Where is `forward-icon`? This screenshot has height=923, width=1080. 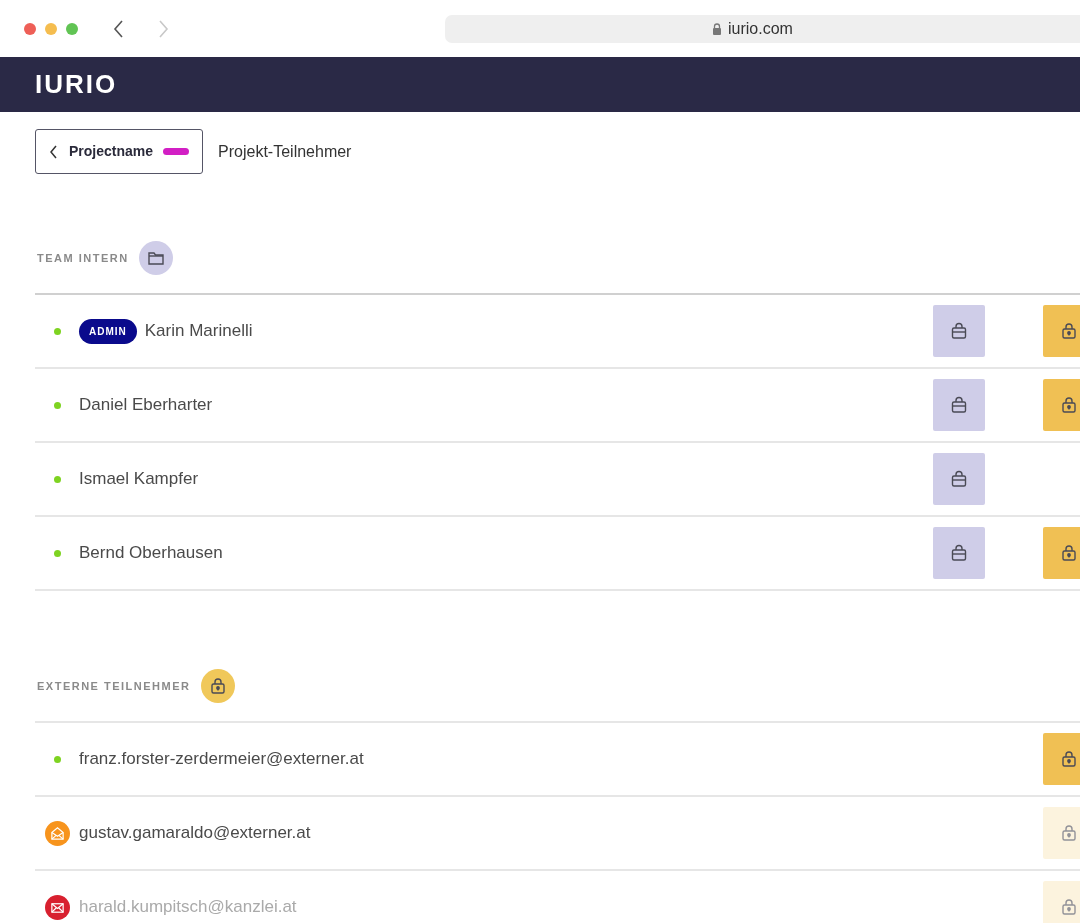
forward-icon is located at coordinates (163, 28).